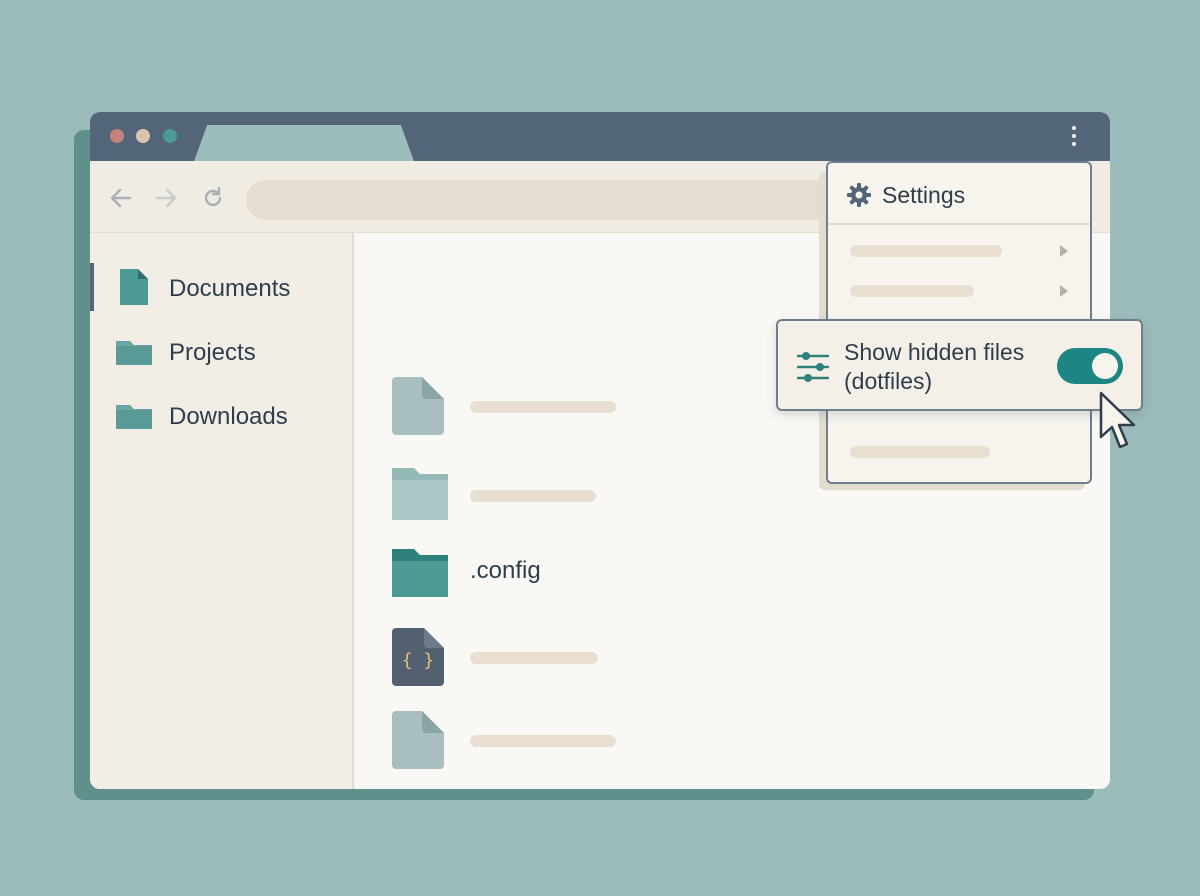 This screenshot has width=1200, height=896. I want to click on sidebar-item-label: Documents, so click(230, 288).